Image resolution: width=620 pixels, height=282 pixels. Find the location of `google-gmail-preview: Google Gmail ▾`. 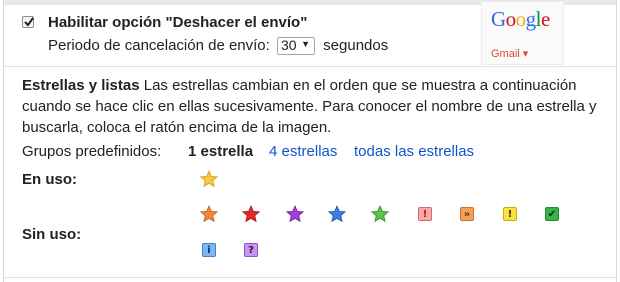

google-gmail-preview: Google Gmail ▾ is located at coordinates (522, 33).